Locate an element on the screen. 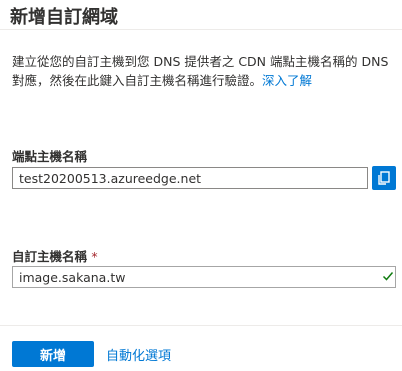  add-button: 新增 is located at coordinates (53, 354).